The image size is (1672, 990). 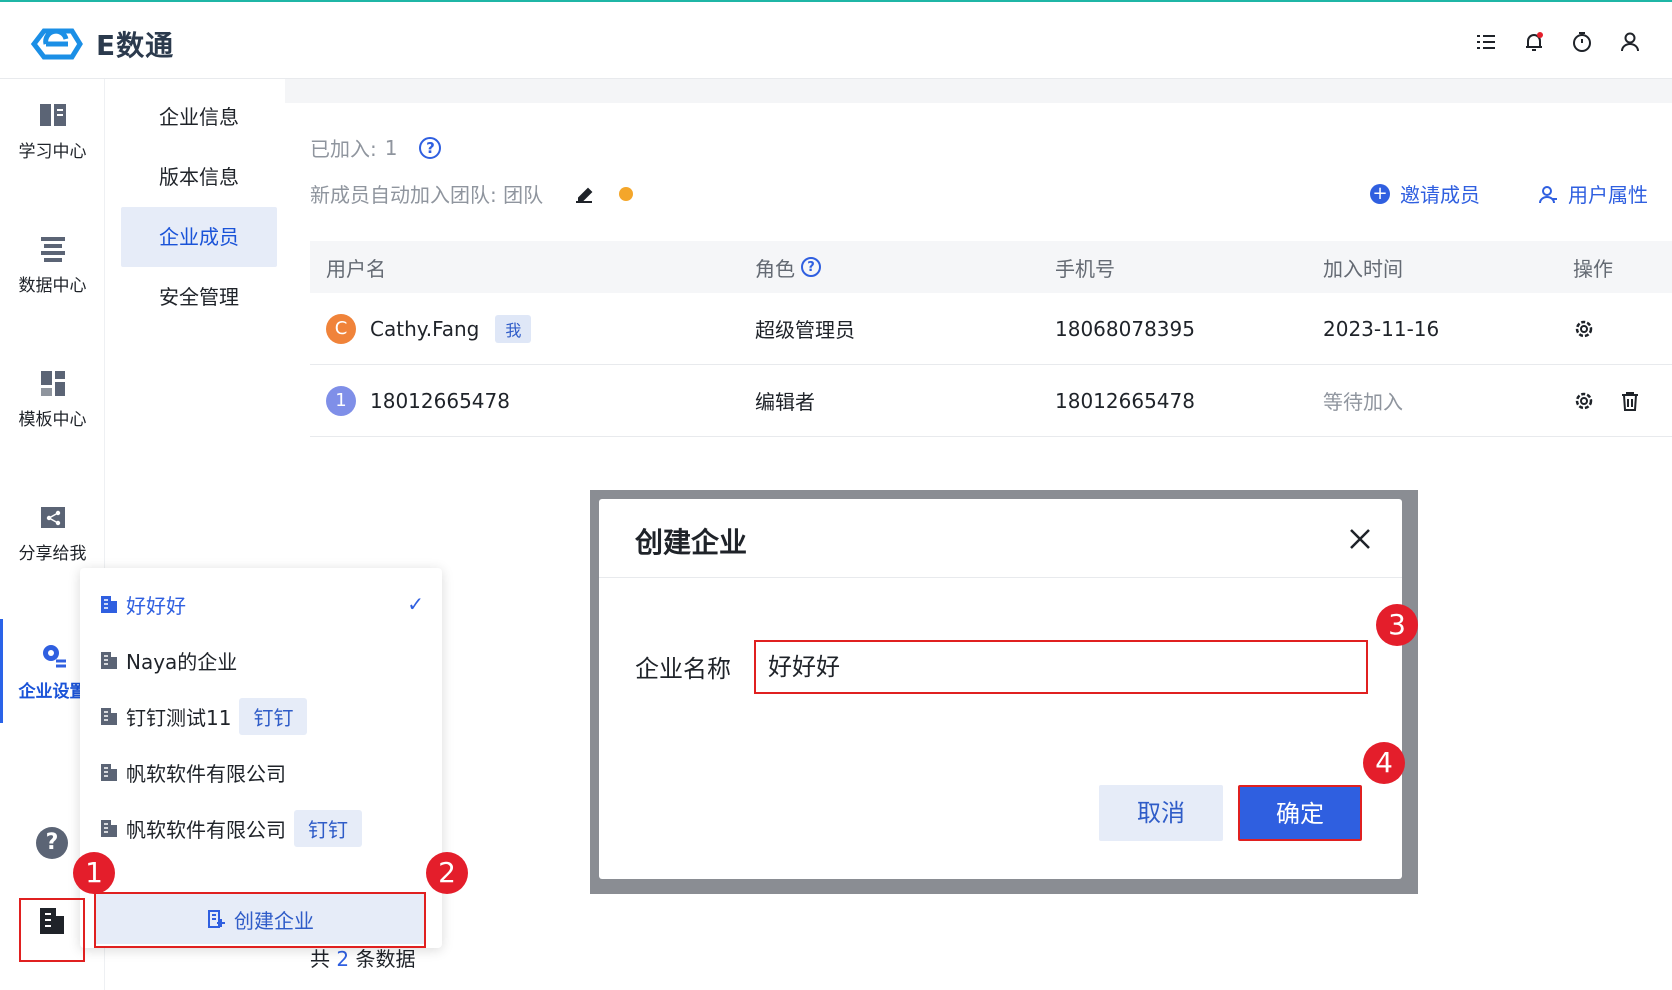 I want to click on table-header: 用户名 角色? 手机号 加入时间 操作, so click(x=991, y=267).